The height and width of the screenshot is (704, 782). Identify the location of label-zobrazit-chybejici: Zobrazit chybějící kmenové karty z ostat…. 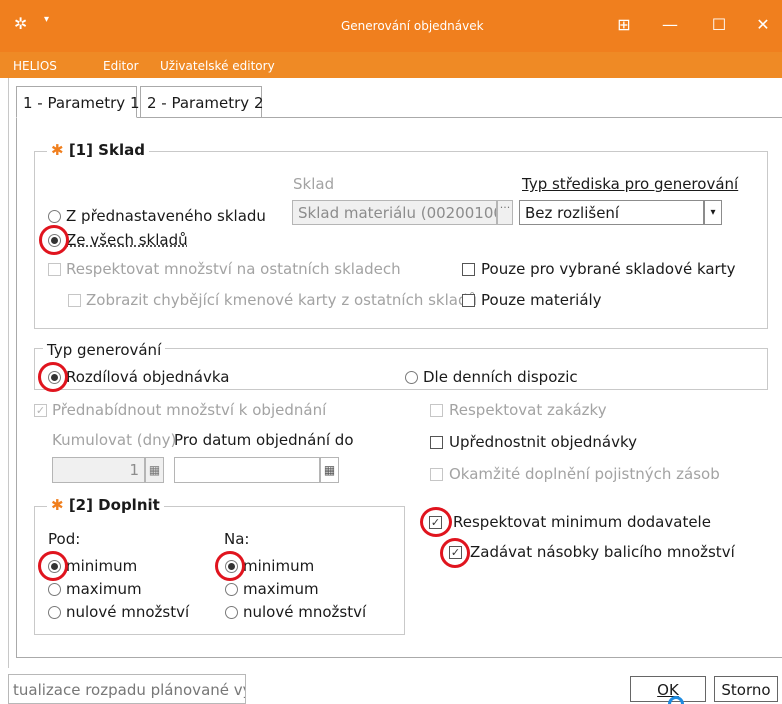
(281, 300).